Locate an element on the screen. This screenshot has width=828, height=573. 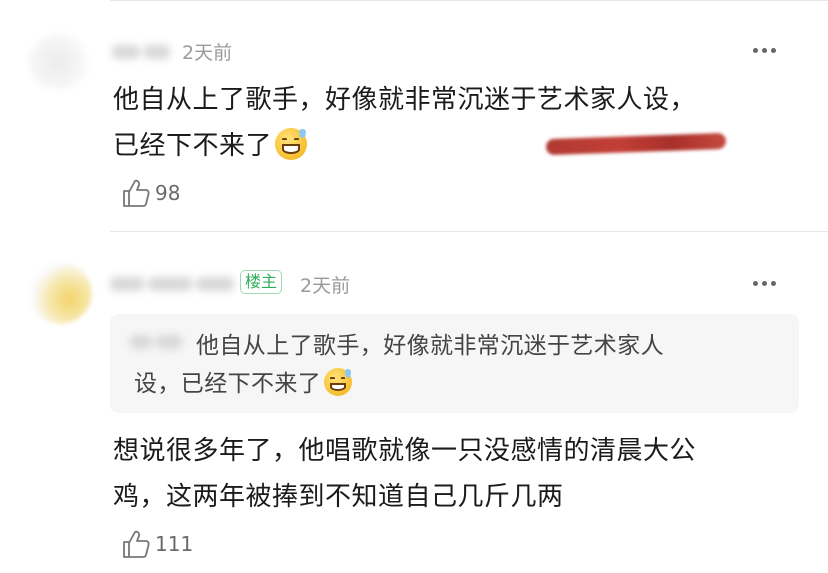
like-button: 111 is located at coordinates (157, 544).